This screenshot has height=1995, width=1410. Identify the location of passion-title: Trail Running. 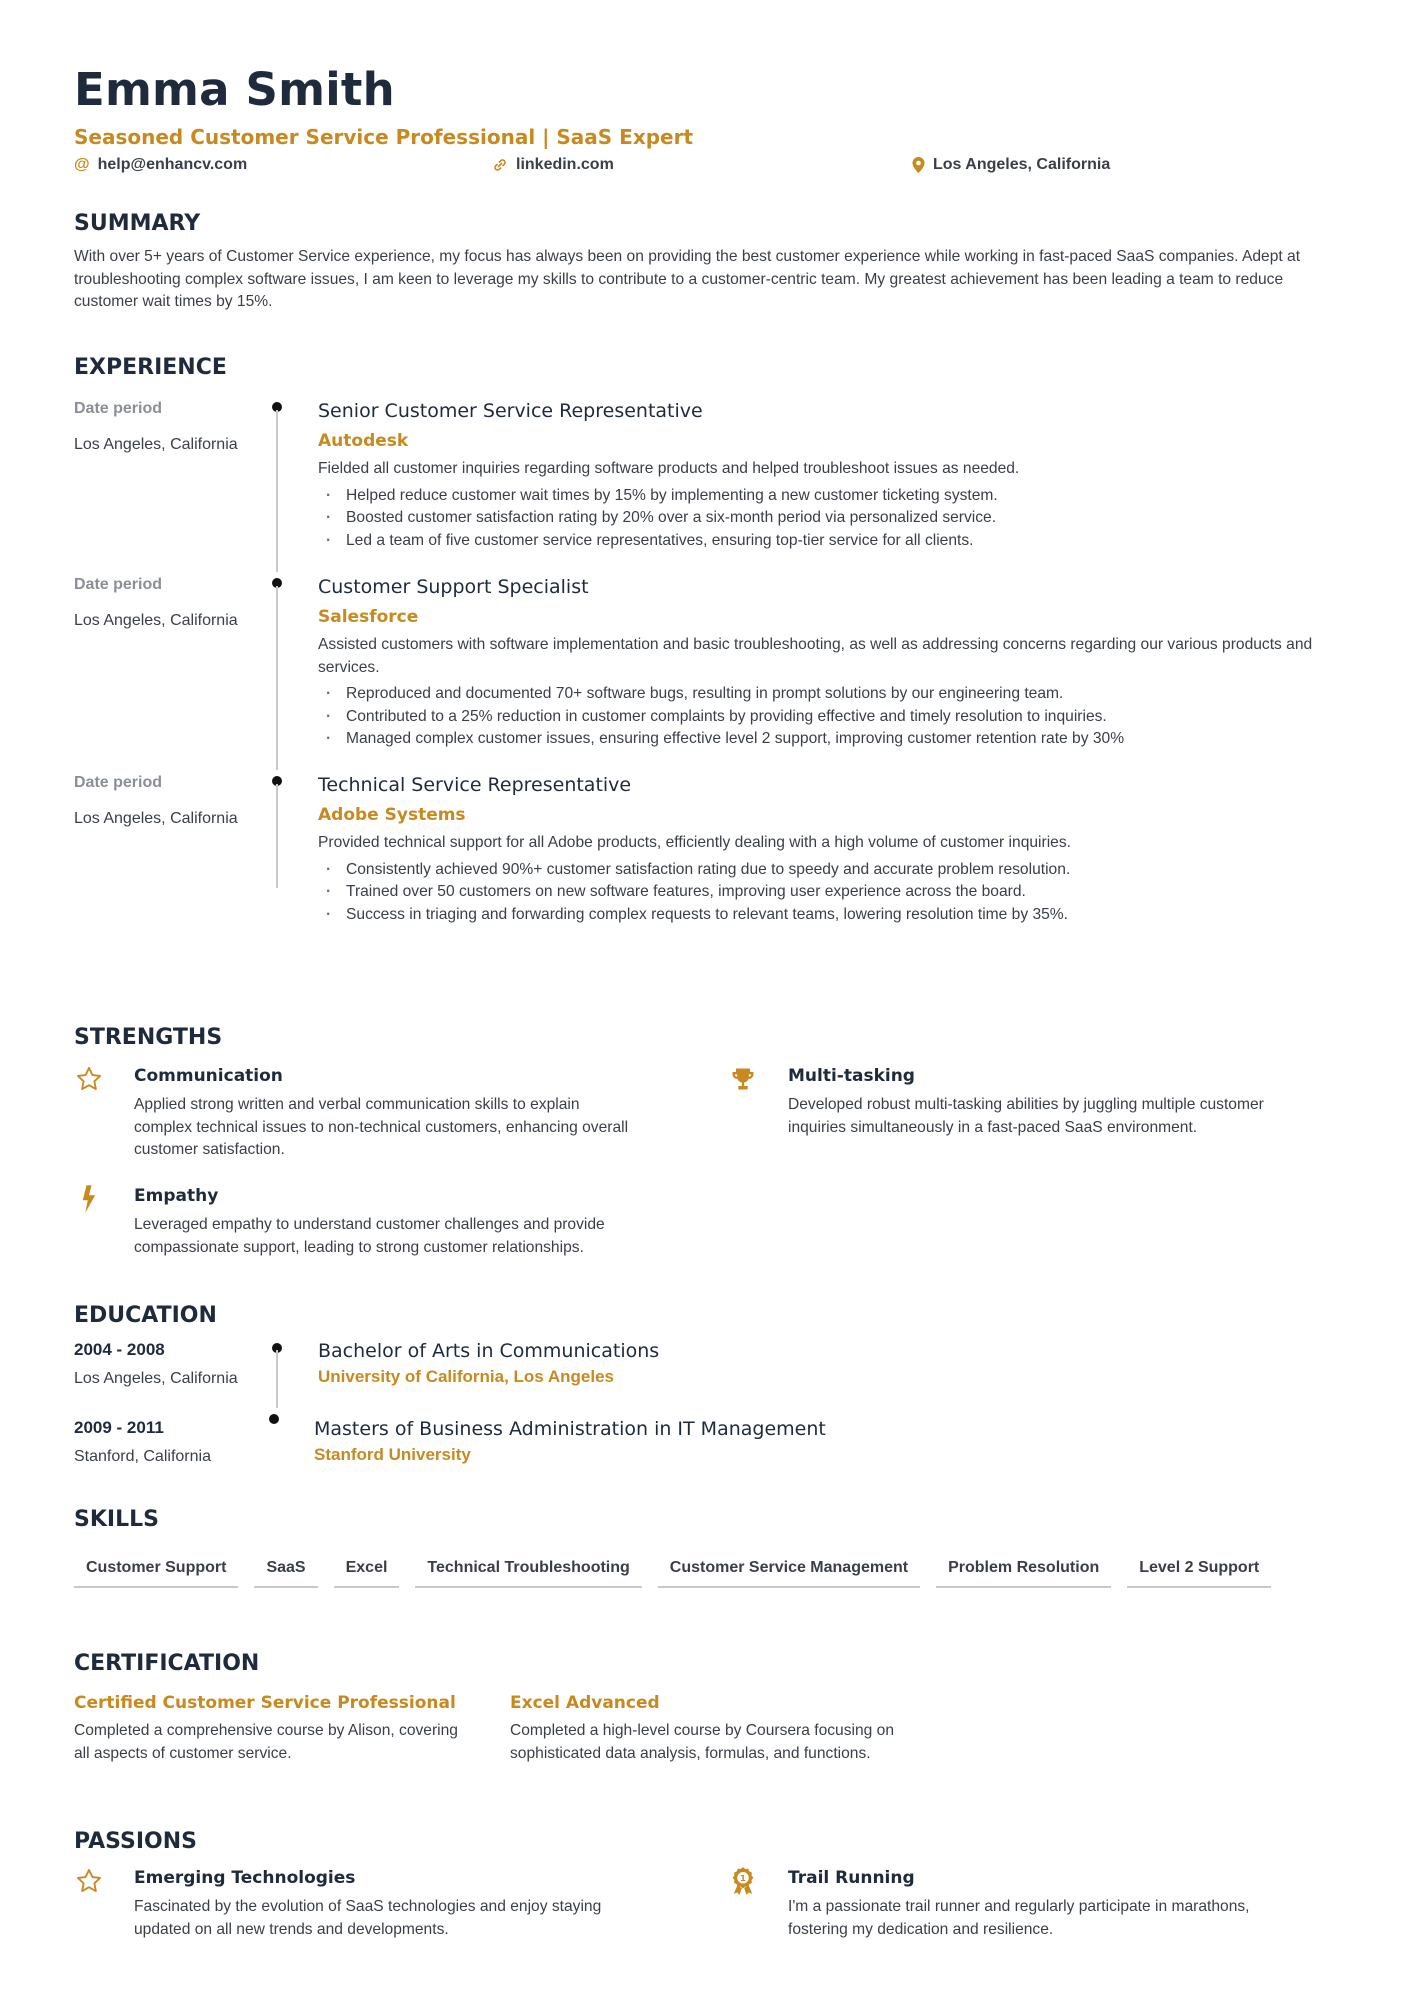
(851, 1878).